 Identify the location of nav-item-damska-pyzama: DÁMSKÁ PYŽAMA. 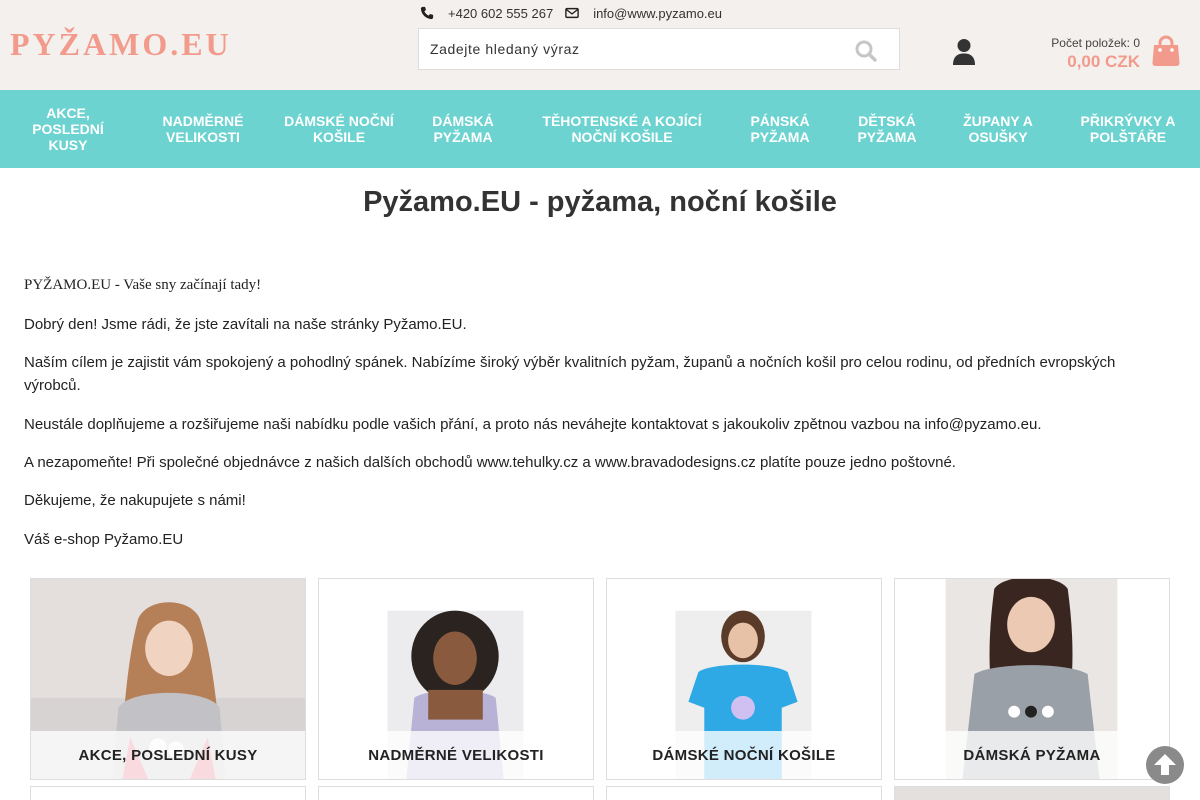
(463, 129).